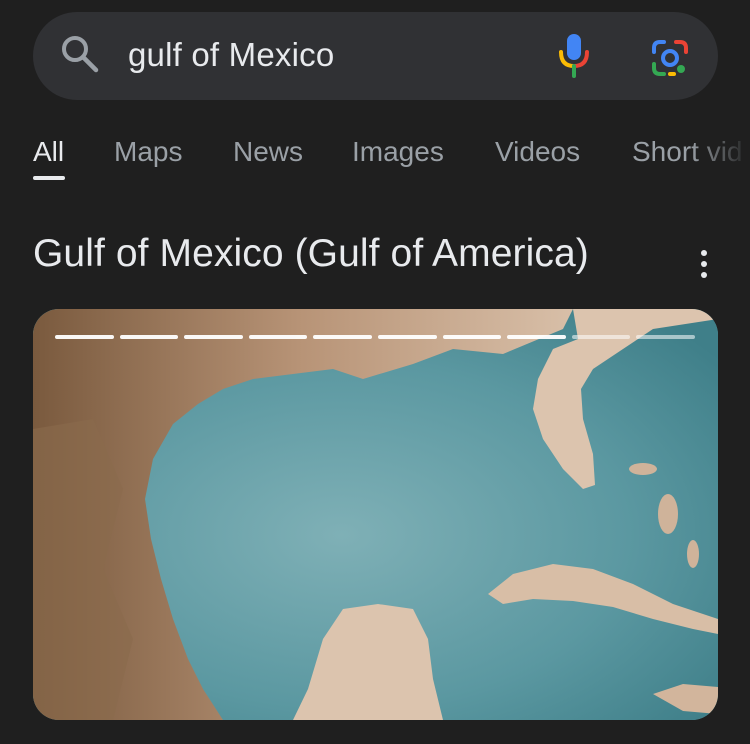 This screenshot has width=750, height=744. I want to click on slideshow-progress, so click(375, 337).